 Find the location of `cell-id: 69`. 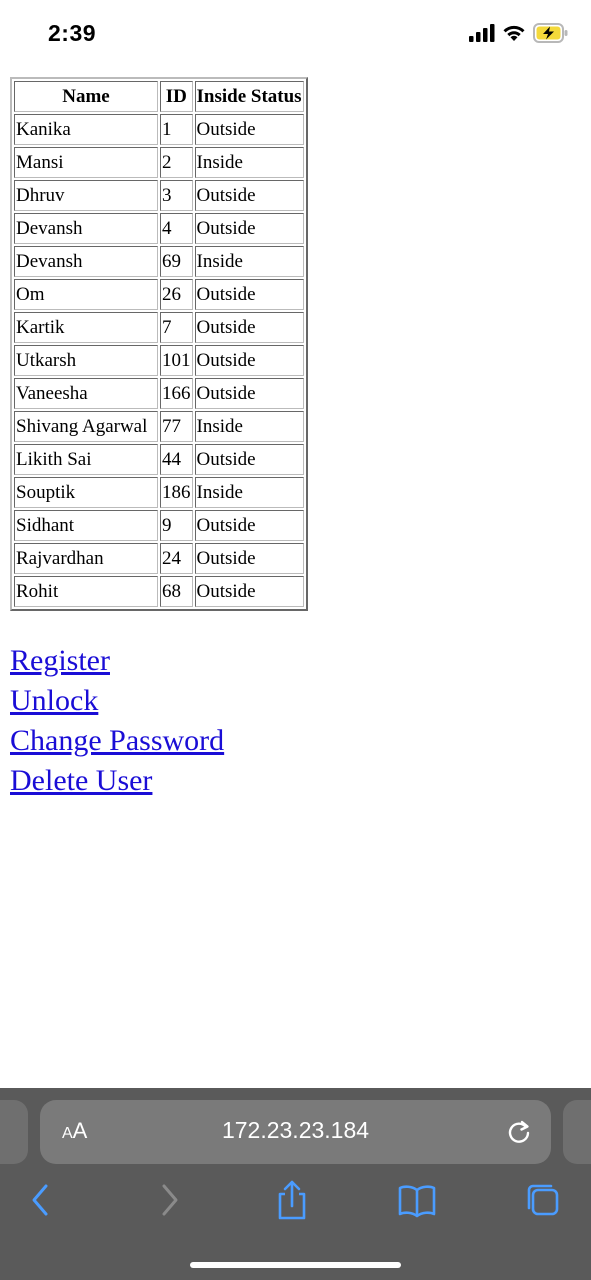

cell-id: 69 is located at coordinates (176, 261).